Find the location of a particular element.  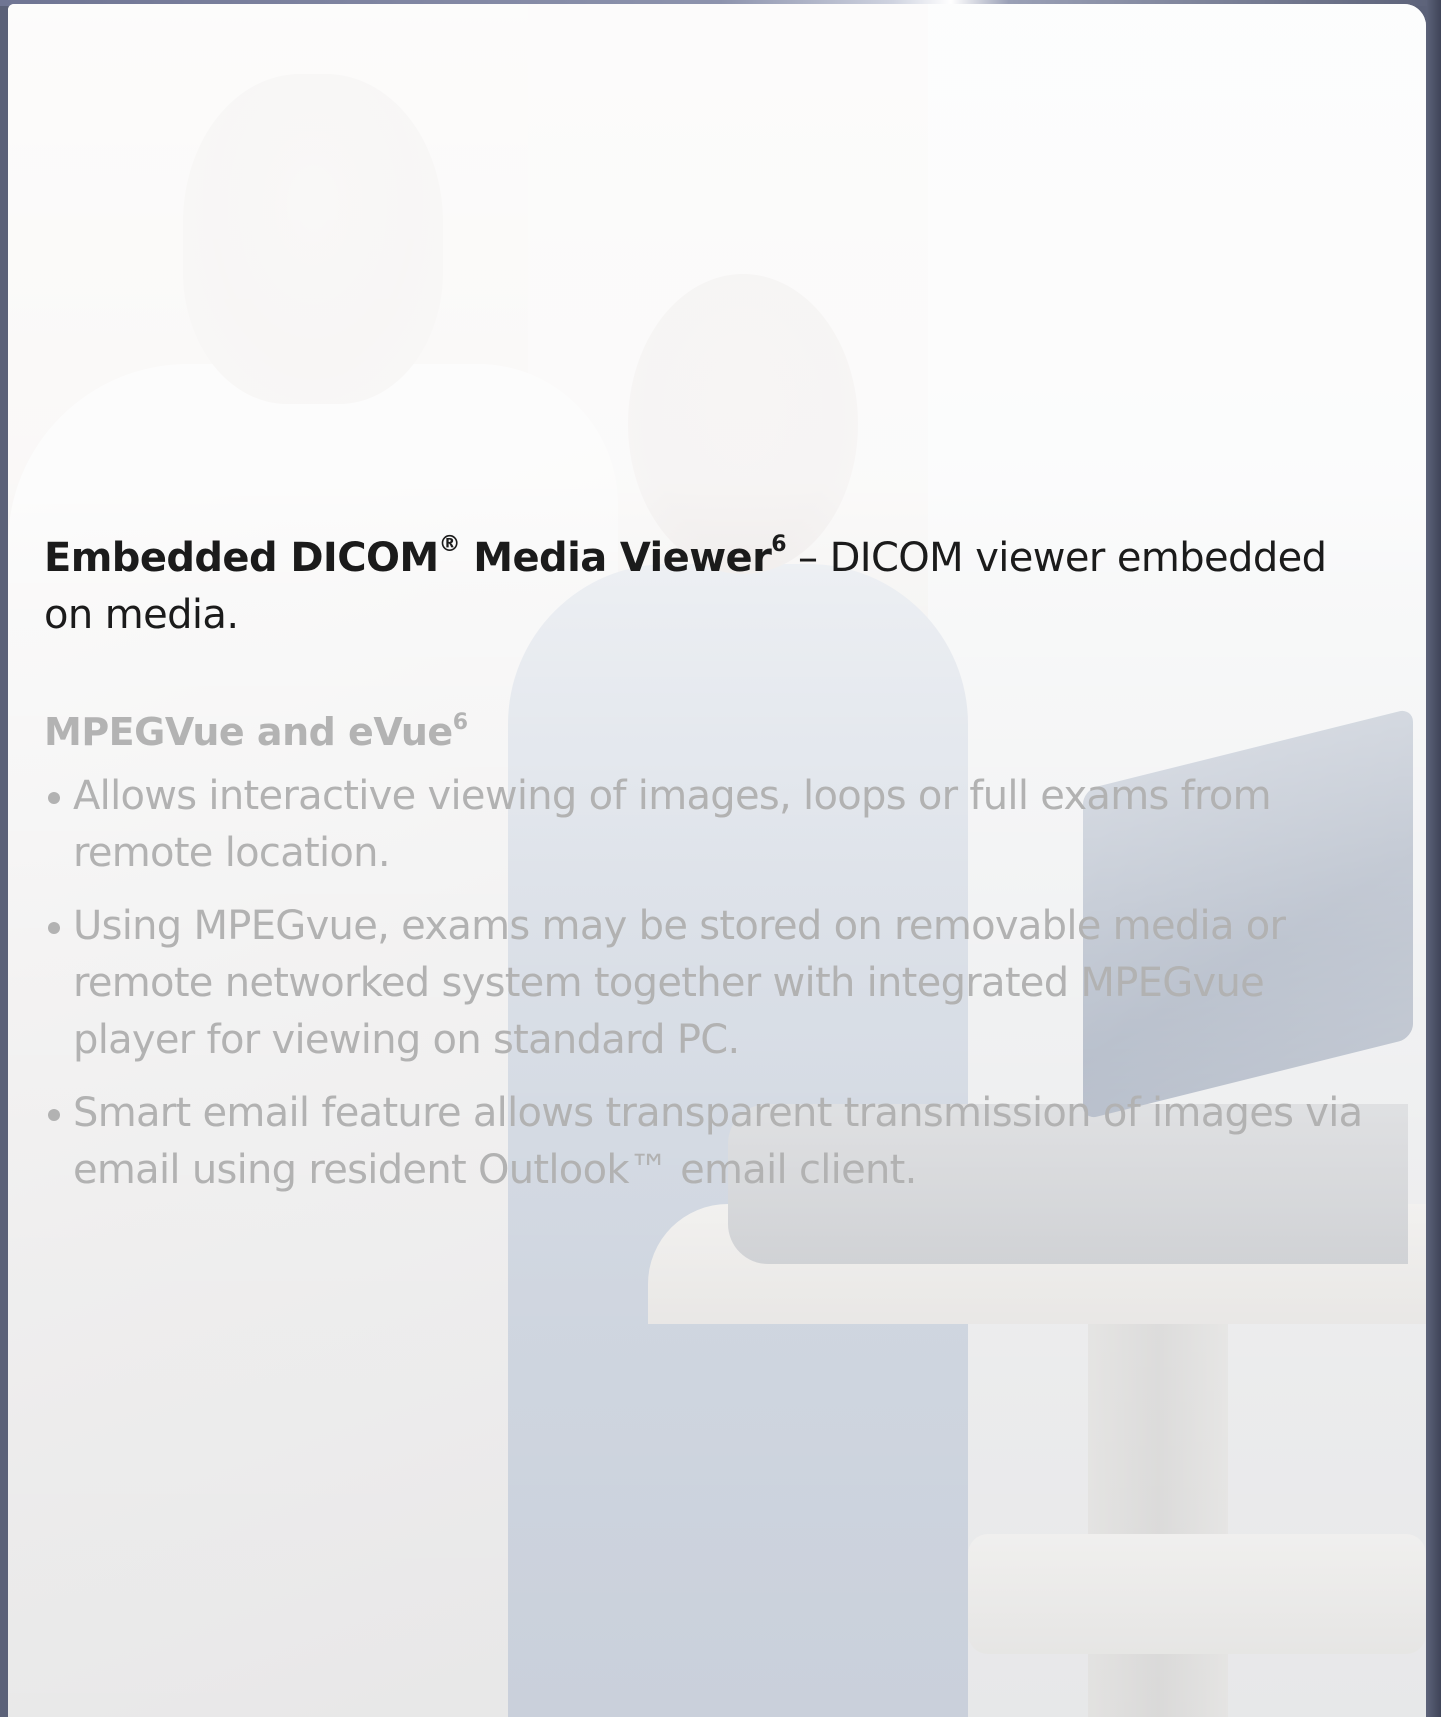

section-footnote: 6 is located at coordinates (460, 722).